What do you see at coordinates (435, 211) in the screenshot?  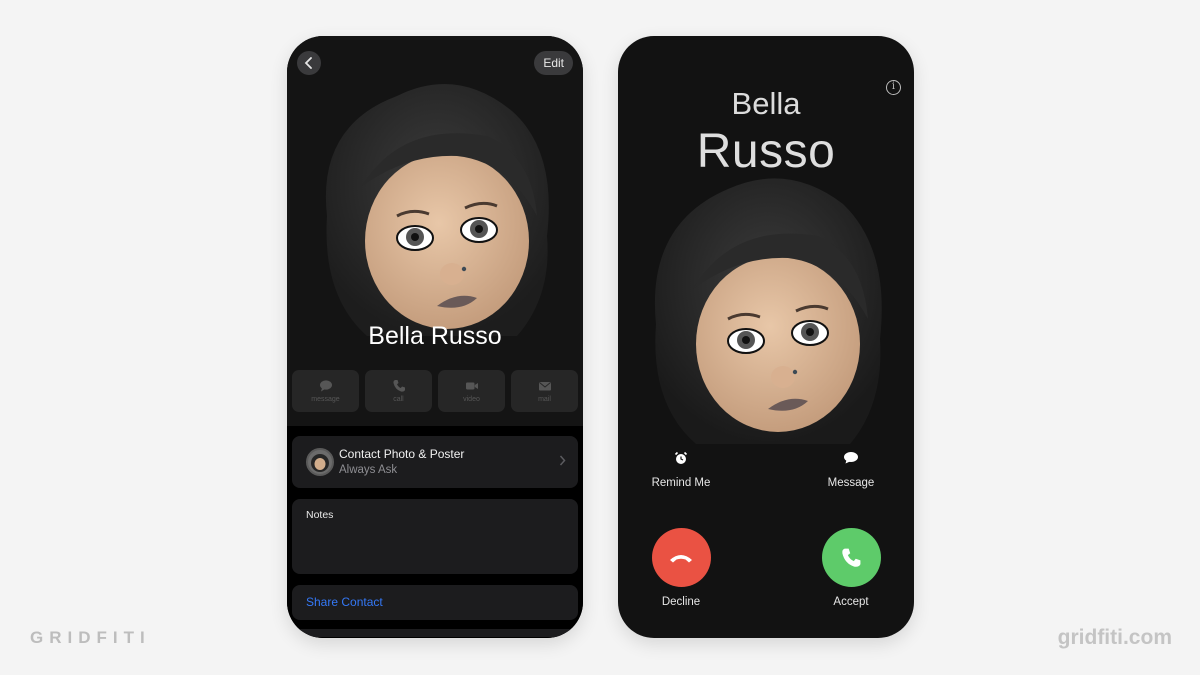 I see `memoji-avatar` at bounding box center [435, 211].